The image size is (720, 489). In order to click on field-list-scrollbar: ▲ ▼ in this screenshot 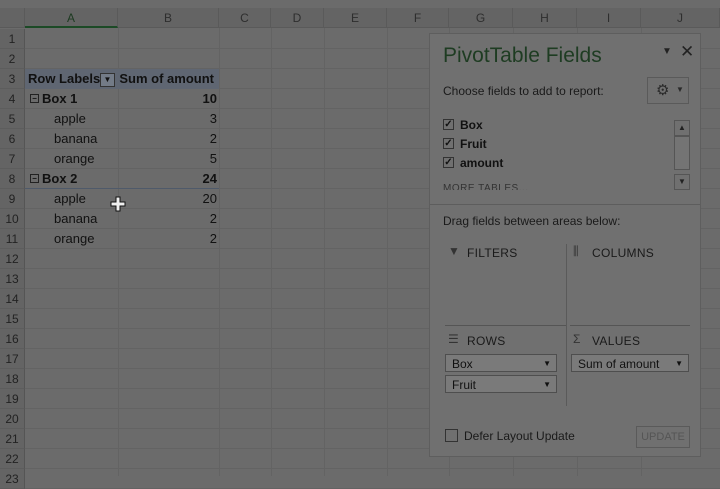, I will do `click(682, 155)`.